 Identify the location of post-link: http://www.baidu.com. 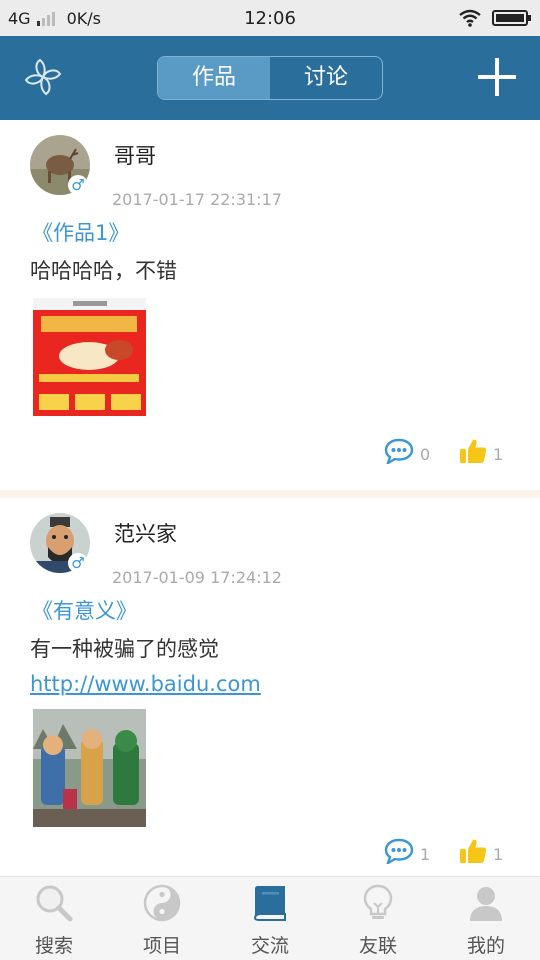
(145, 684).